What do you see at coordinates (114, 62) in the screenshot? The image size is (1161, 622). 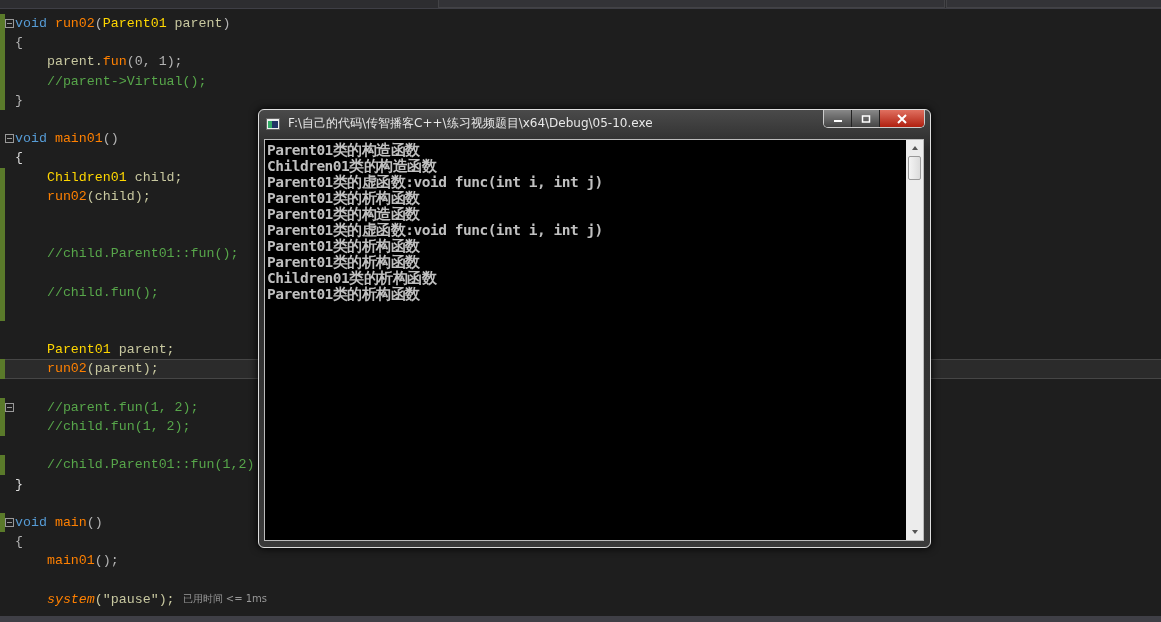 I see `code-line: parent.fun(0, 1);` at bounding box center [114, 62].